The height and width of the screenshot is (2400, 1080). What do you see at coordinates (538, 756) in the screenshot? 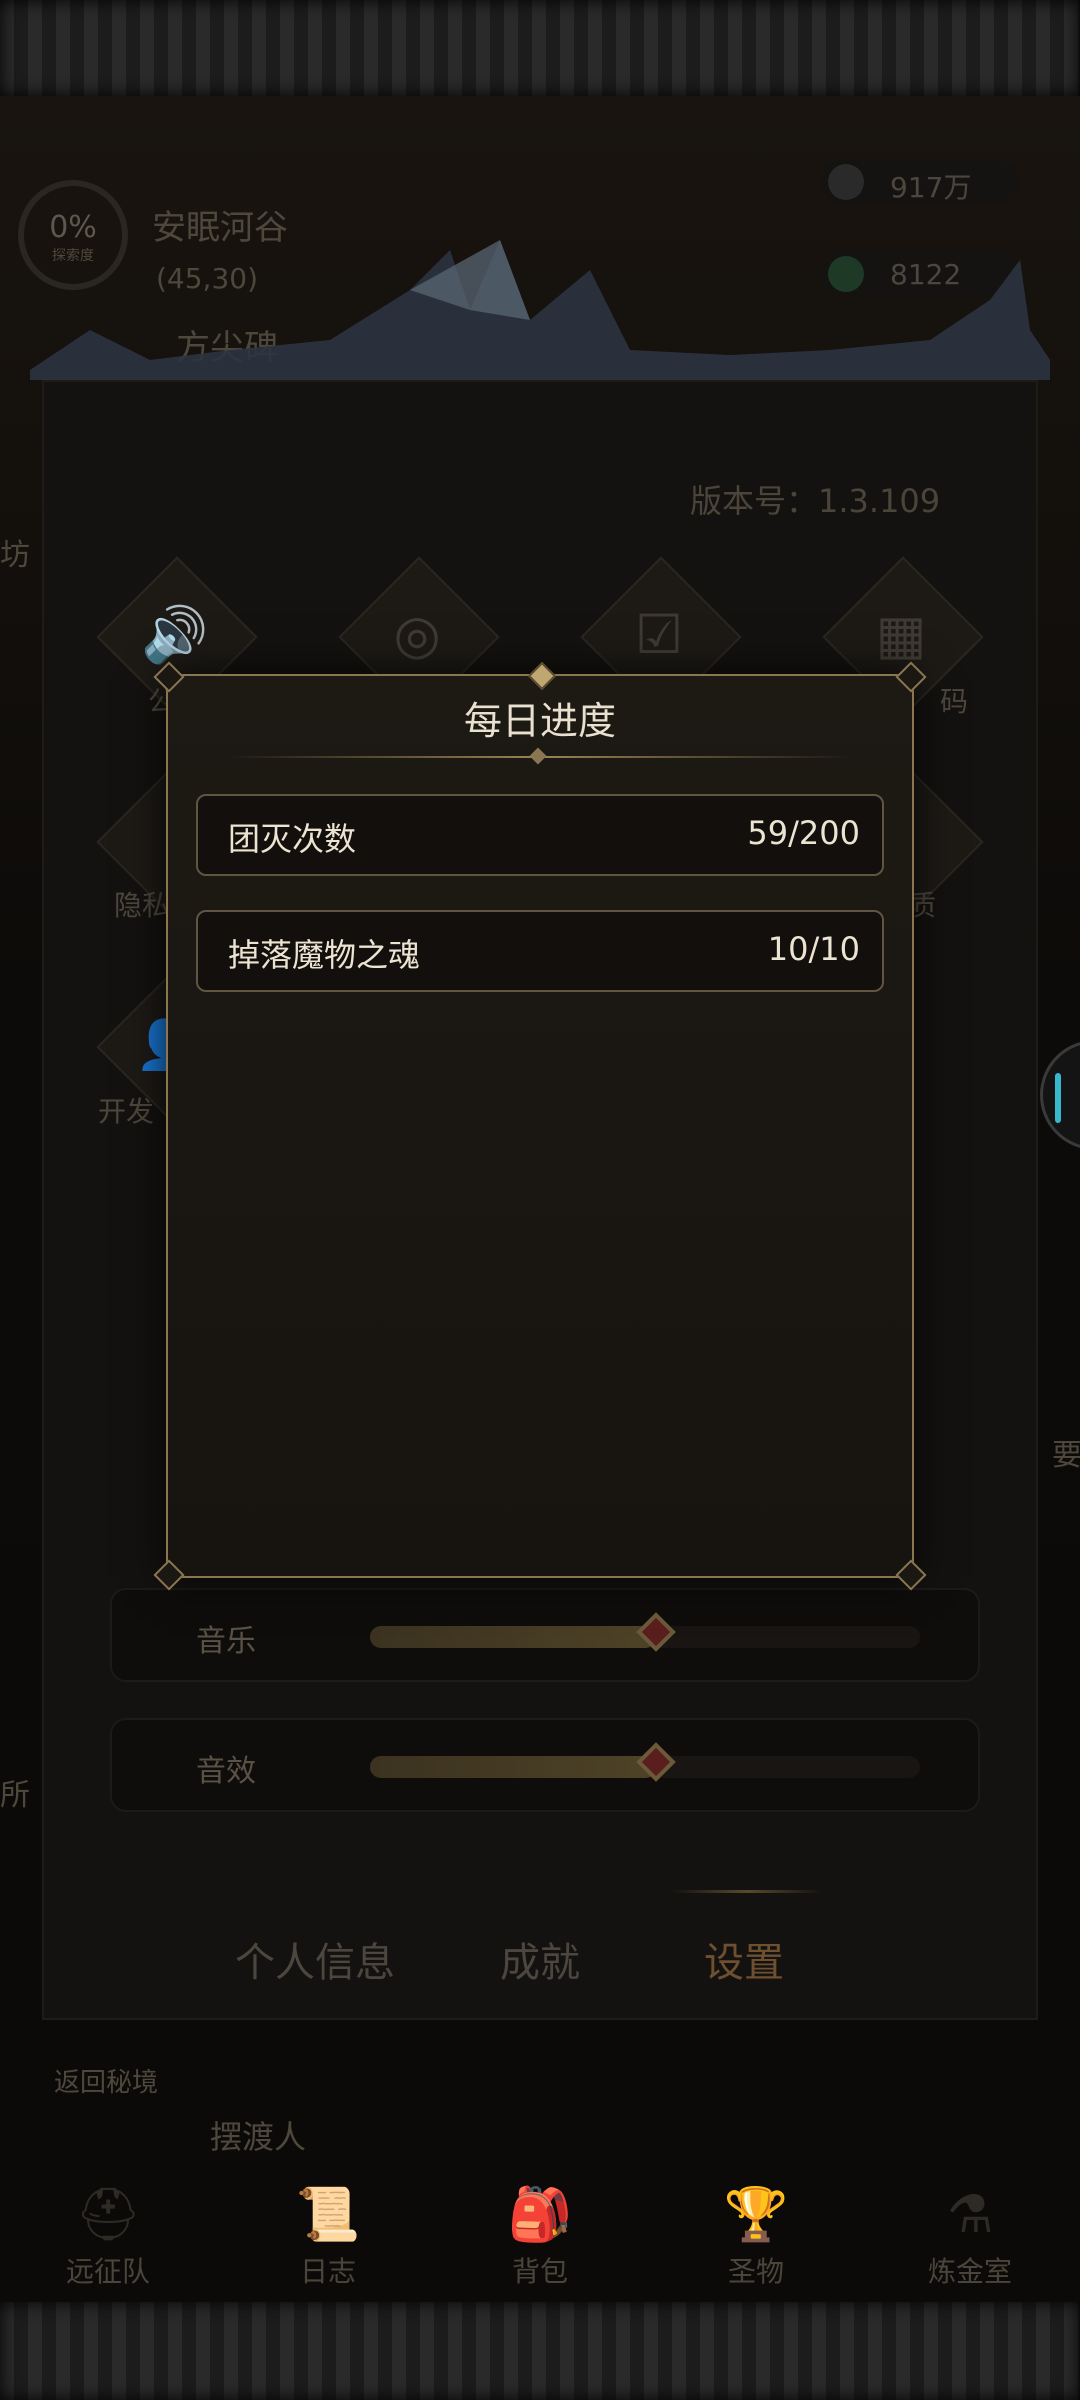
I see `divider-gem` at bounding box center [538, 756].